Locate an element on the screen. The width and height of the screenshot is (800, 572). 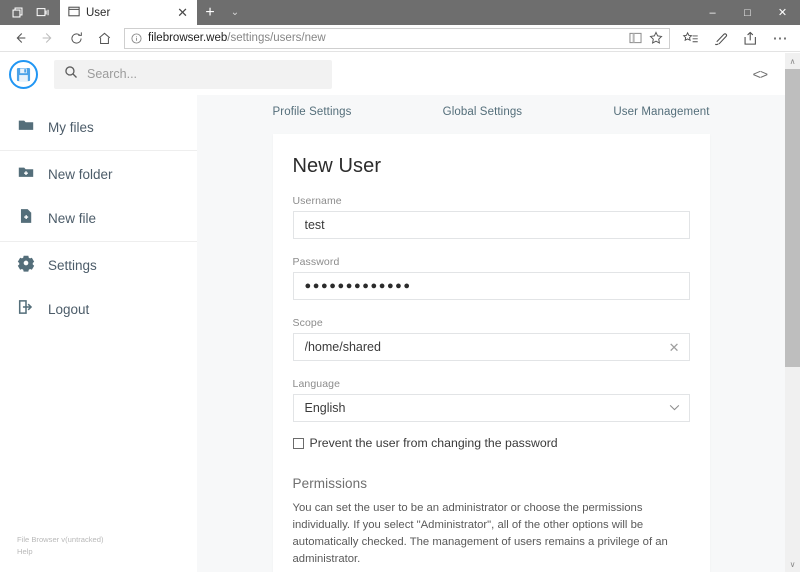
tab-favicon-window-icon is located at coordinates (74, 13).